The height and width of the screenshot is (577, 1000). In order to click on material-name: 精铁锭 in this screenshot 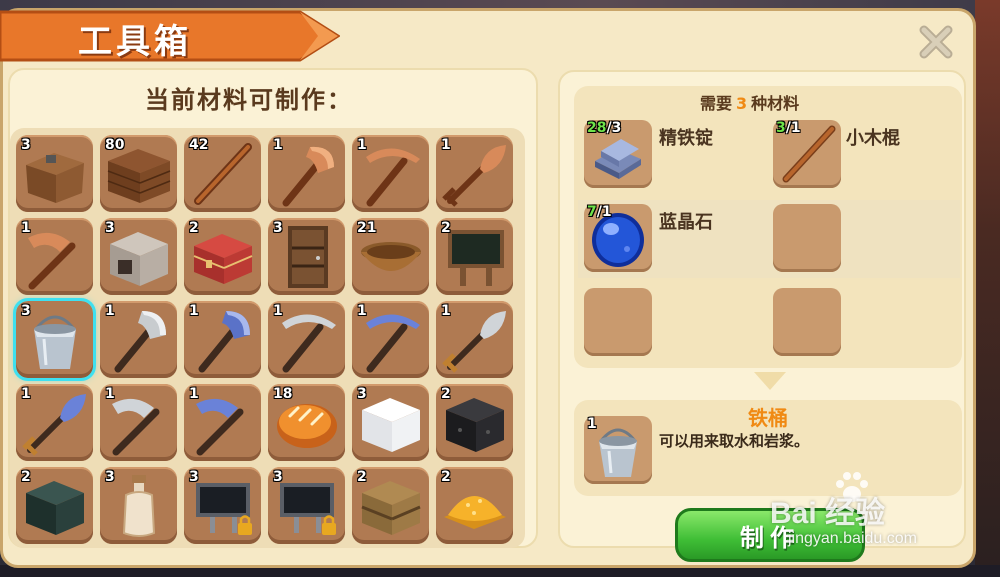, I will do `click(686, 138)`.